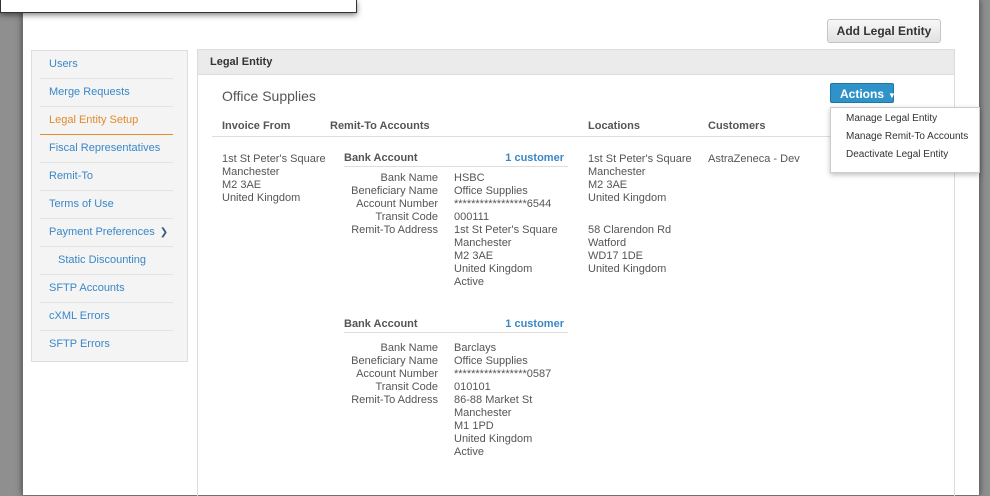 This screenshot has height=496, width=990. Describe the element at coordinates (469, 178) in the screenshot. I see `field-value: HSBC` at that location.